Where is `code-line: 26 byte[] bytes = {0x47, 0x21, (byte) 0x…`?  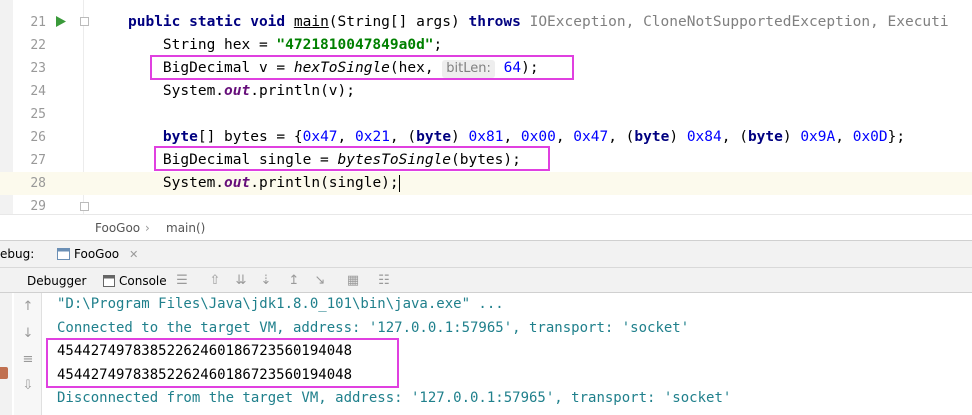 code-line: 26 byte[] bytes = {0x47, 0x21, (byte) 0x… is located at coordinates (486, 137).